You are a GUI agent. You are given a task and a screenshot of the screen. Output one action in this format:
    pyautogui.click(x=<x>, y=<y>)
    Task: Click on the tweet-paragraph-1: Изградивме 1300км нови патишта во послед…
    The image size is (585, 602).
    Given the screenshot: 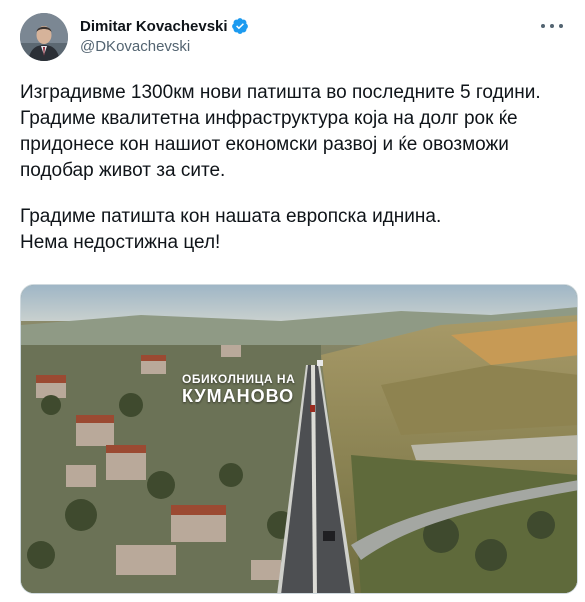 What is the action you would take?
    pyautogui.click(x=280, y=131)
    